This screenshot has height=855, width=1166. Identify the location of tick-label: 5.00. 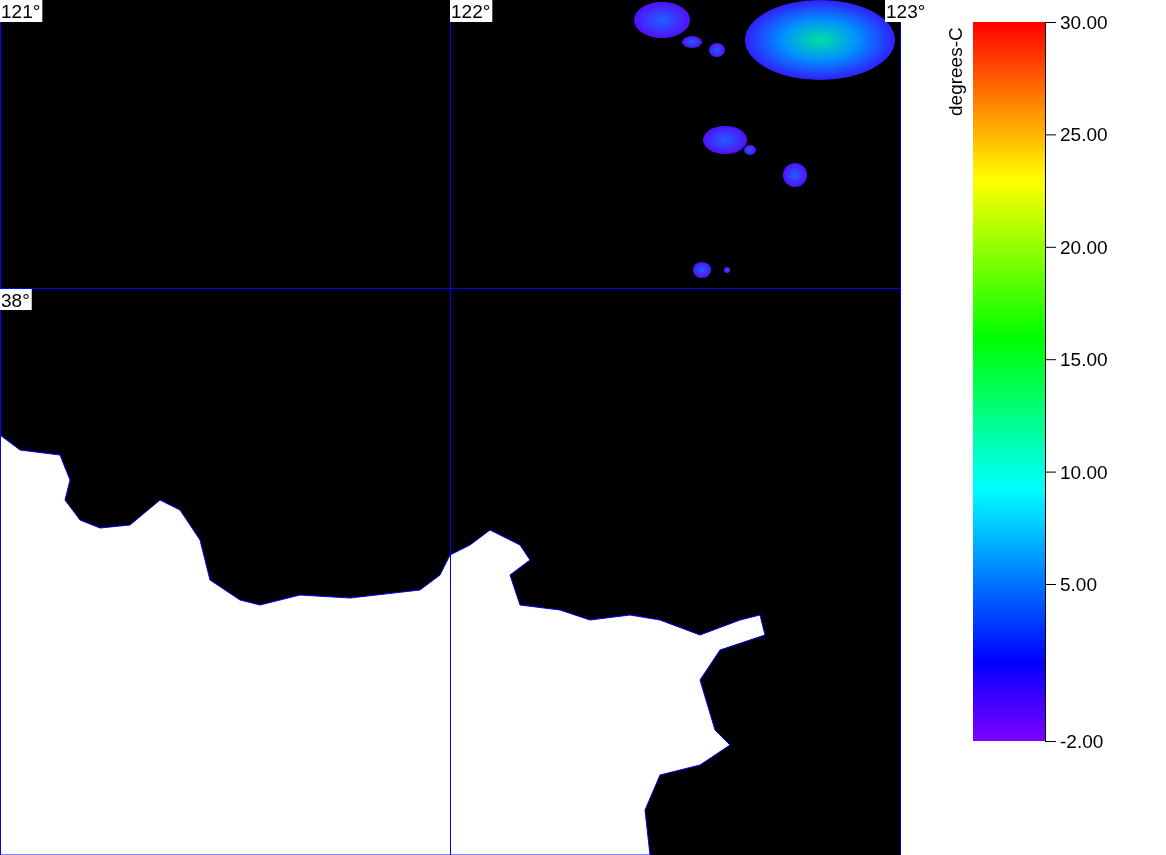
(1078, 584).